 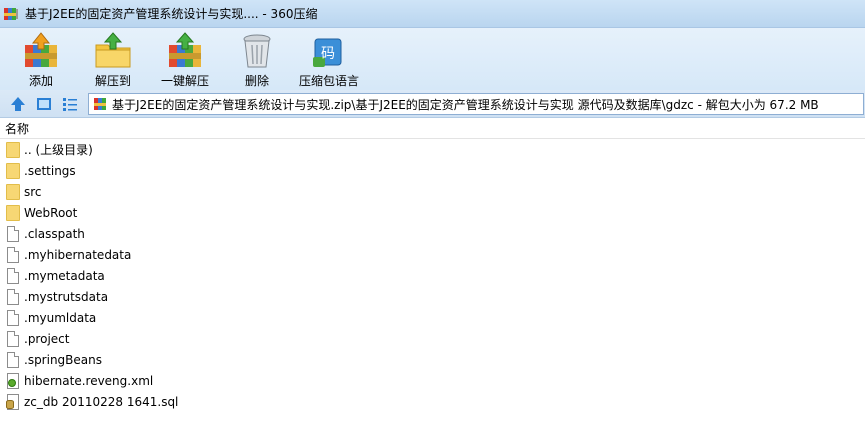 What do you see at coordinates (58, 150) in the screenshot?
I see `file-name: .. (上级目录)` at bounding box center [58, 150].